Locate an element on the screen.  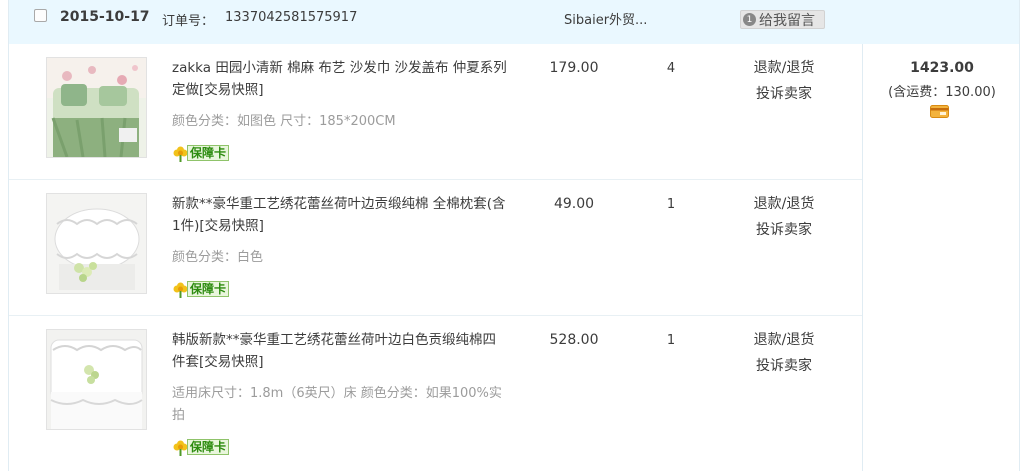
leave-message-button: 1 给我留言 is located at coordinates (782, 19).